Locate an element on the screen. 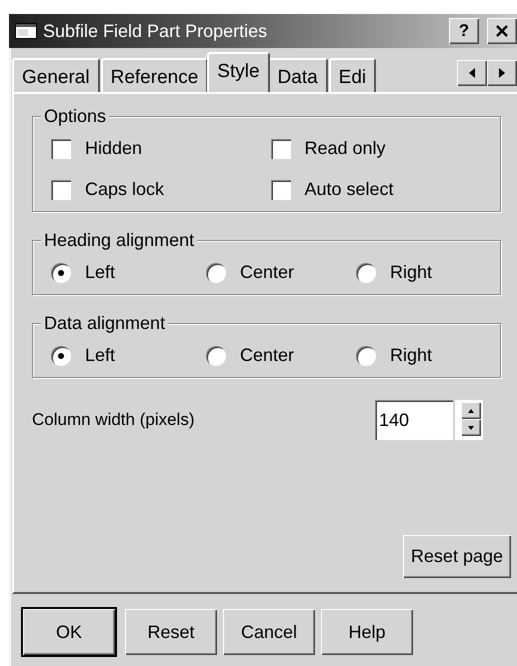 The height and width of the screenshot is (666, 517). spin-up-button is located at coordinates (471, 410).